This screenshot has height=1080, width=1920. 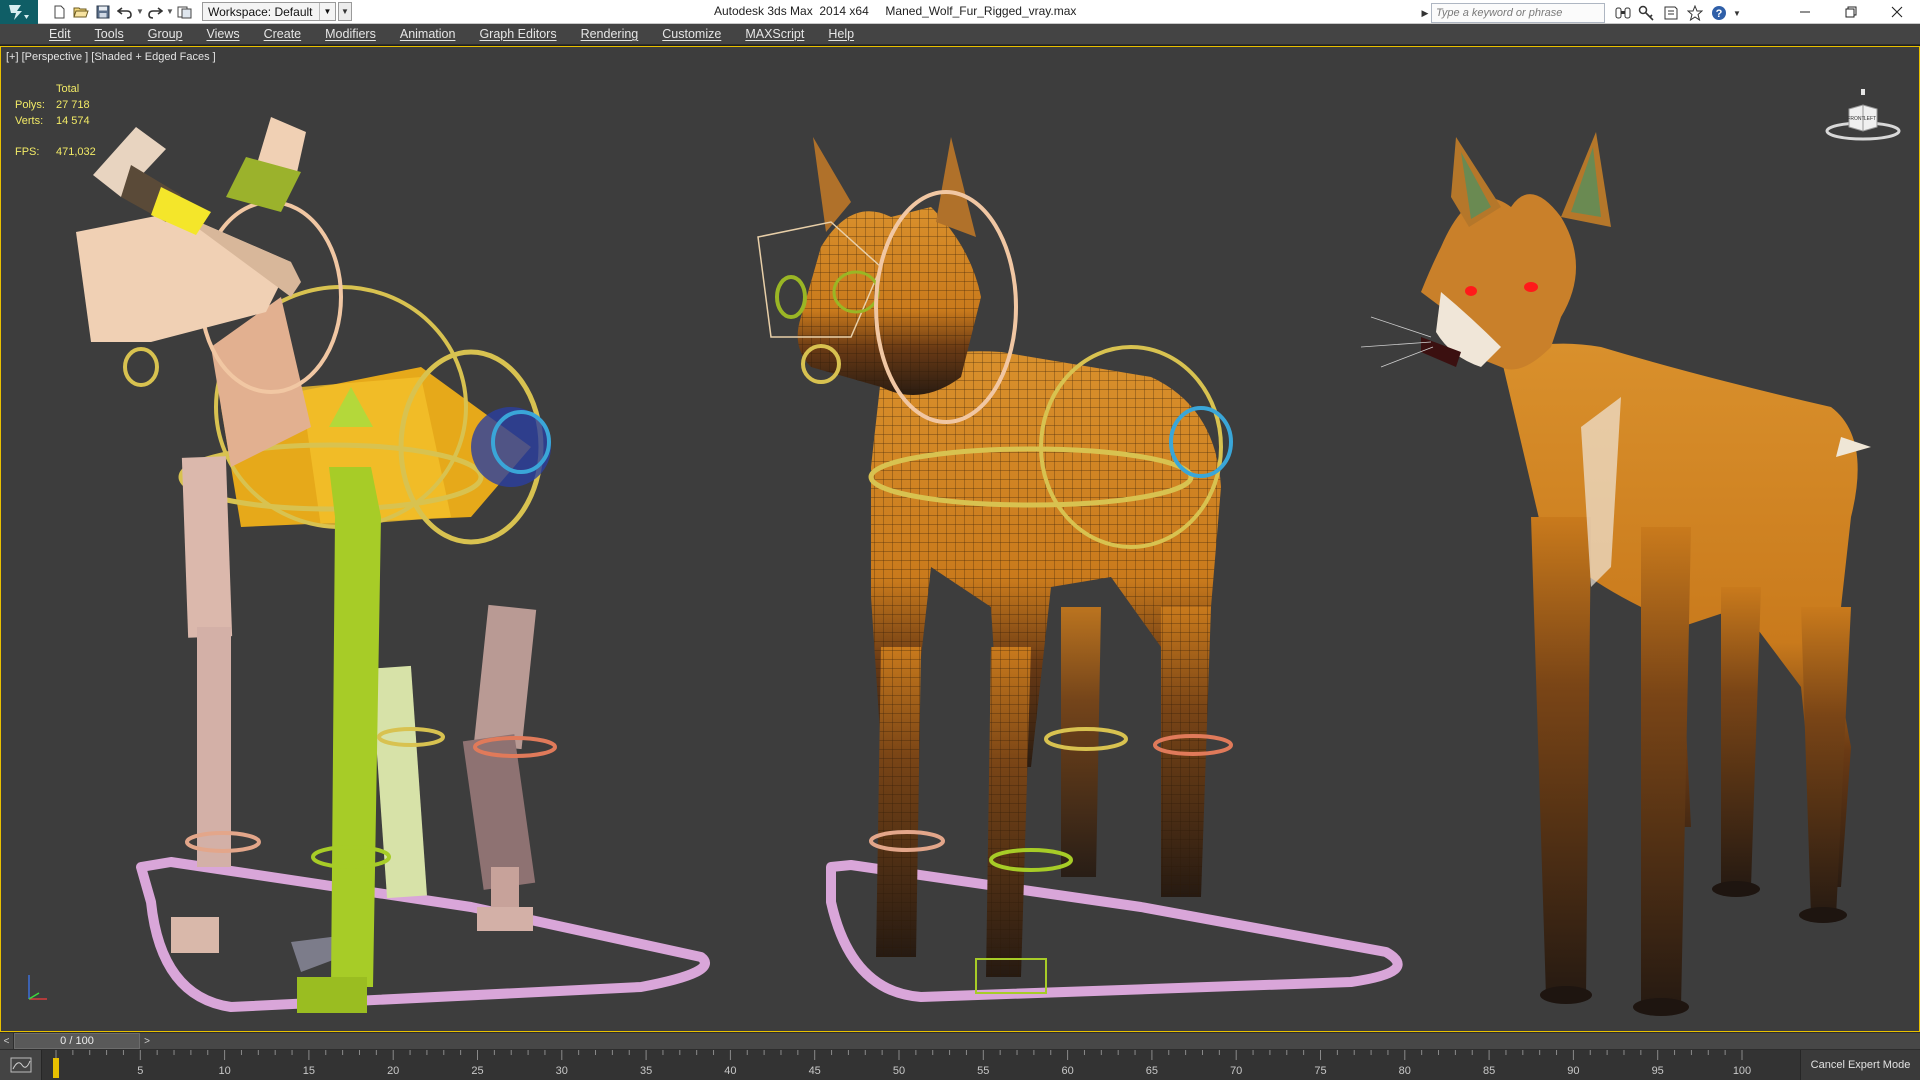 What do you see at coordinates (393, 1071) in the screenshot?
I see `ruler-tick-label: 20` at bounding box center [393, 1071].